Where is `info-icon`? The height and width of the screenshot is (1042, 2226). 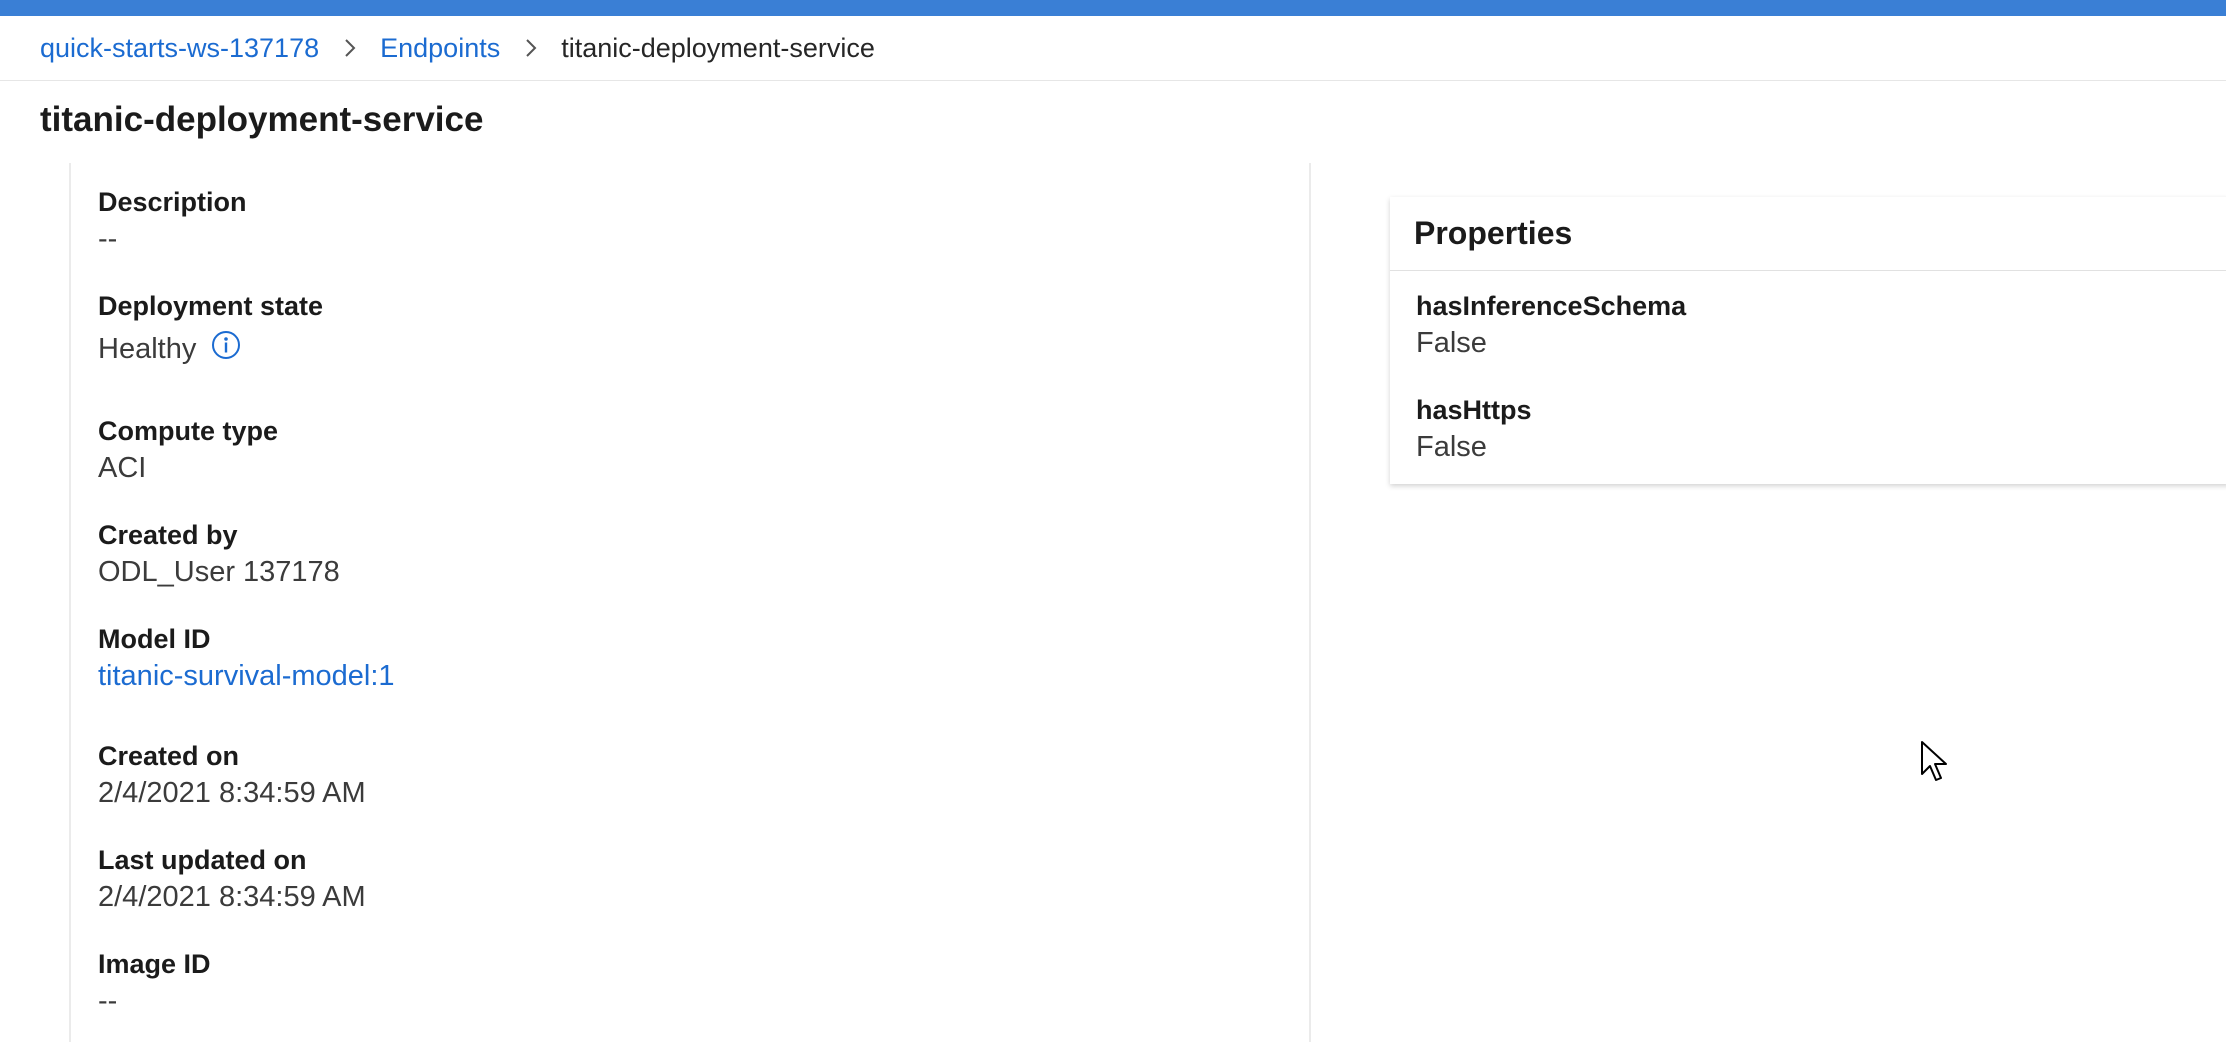
info-icon is located at coordinates (226, 345).